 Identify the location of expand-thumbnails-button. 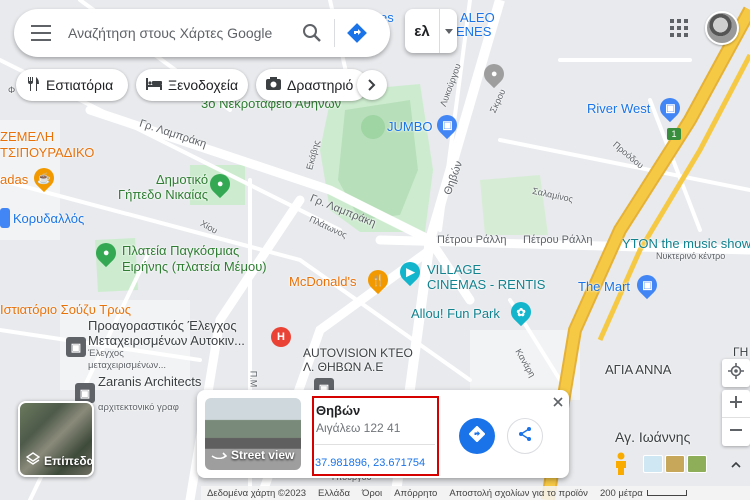
(736, 464).